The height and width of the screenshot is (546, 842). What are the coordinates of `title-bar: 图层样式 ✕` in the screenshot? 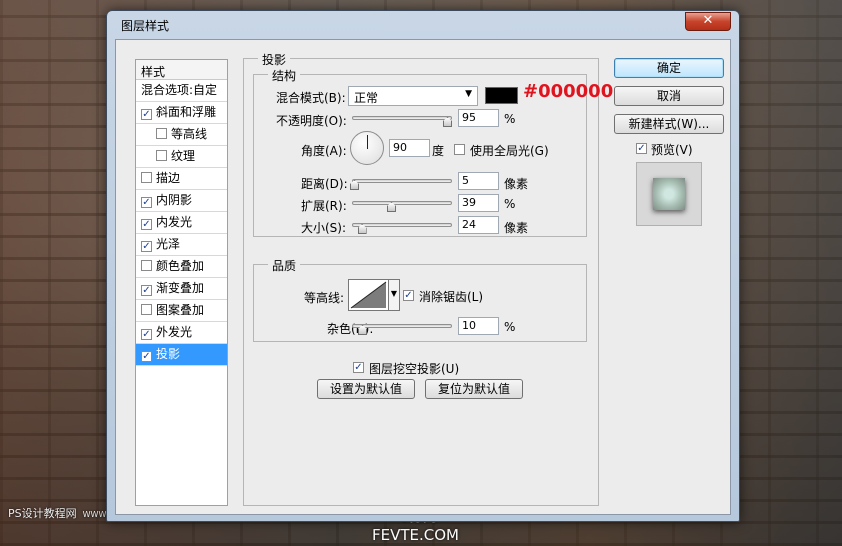 It's located at (423, 24).